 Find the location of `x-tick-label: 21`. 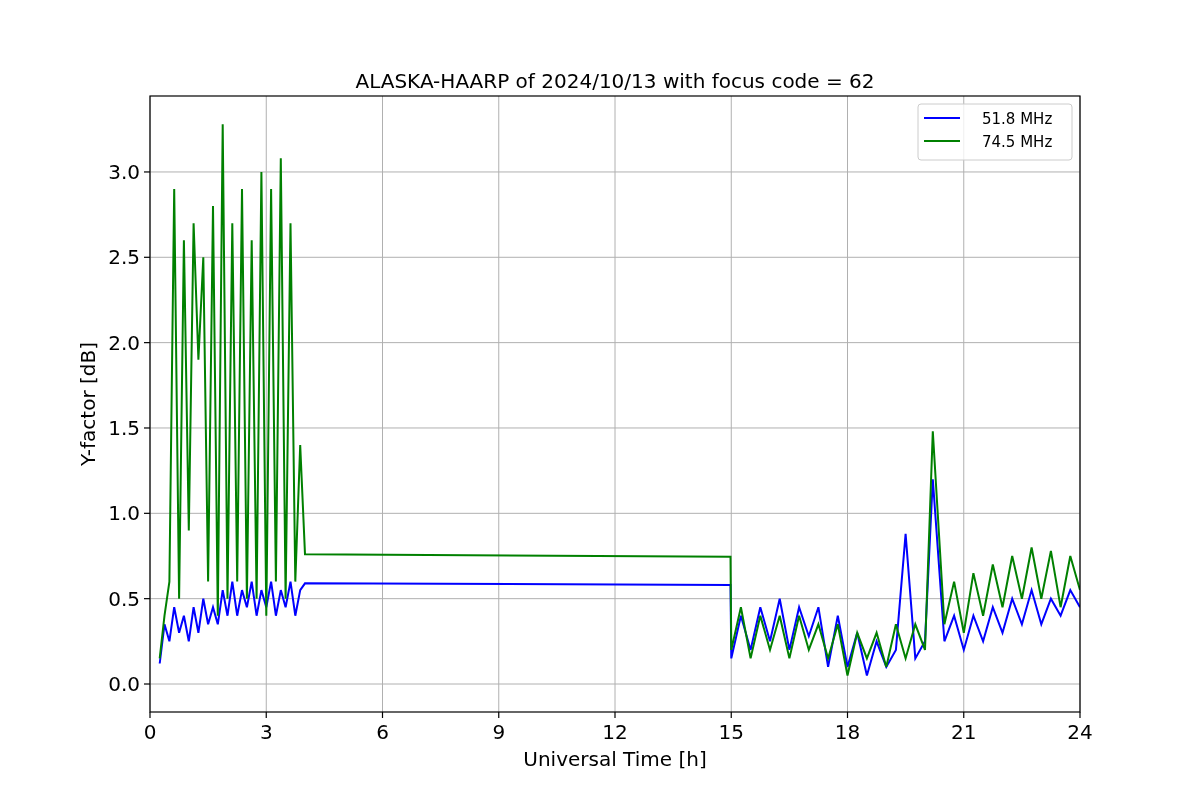

x-tick-label: 21 is located at coordinates (964, 732).